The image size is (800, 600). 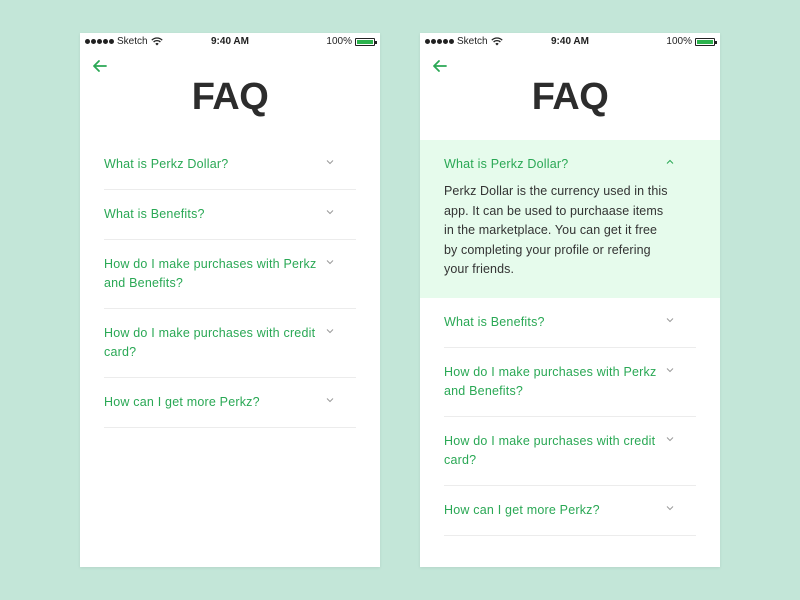 I want to click on faq-item: What is Perkz Dollar?, so click(x=230, y=165).